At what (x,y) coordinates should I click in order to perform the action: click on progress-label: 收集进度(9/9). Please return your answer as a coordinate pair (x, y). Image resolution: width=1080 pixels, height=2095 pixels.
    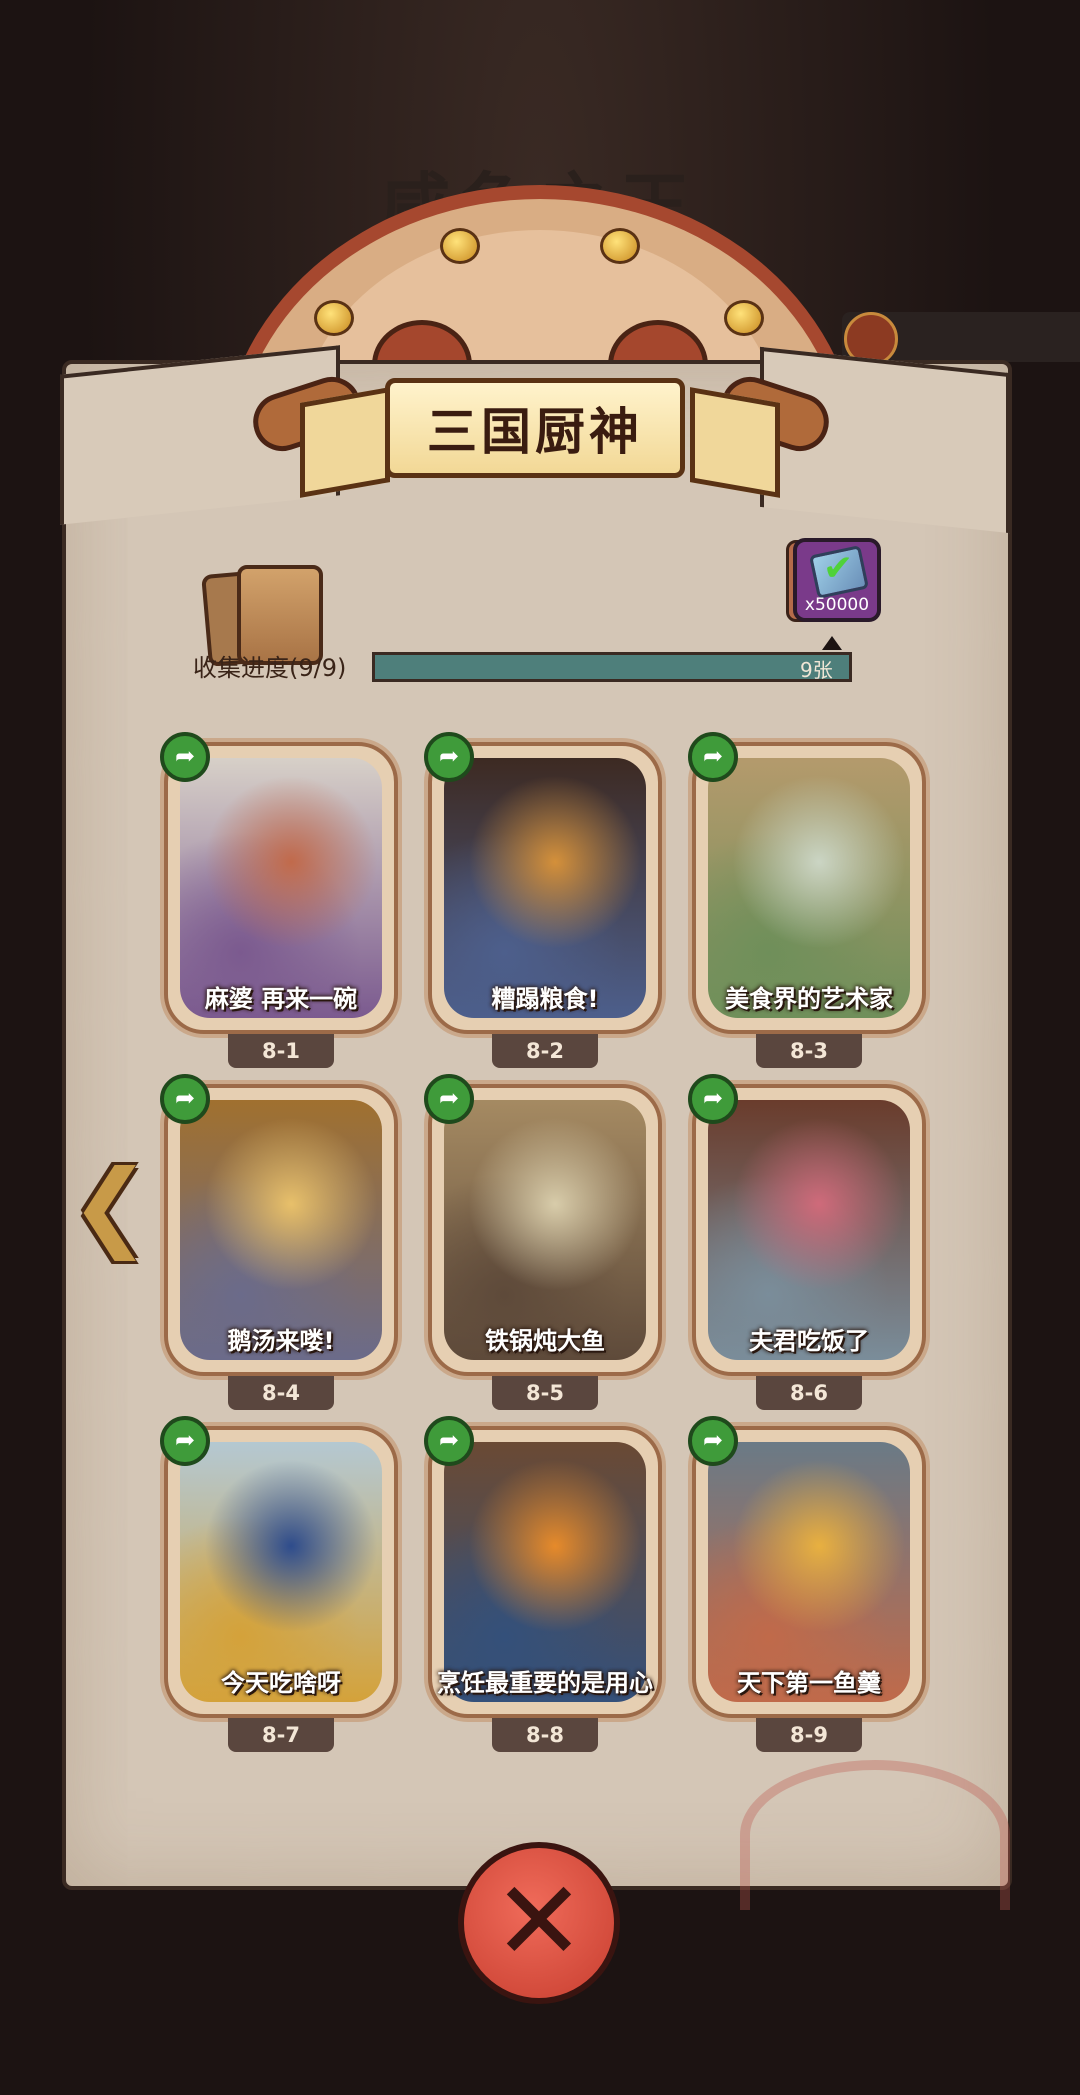
    Looking at the image, I should click on (270, 668).